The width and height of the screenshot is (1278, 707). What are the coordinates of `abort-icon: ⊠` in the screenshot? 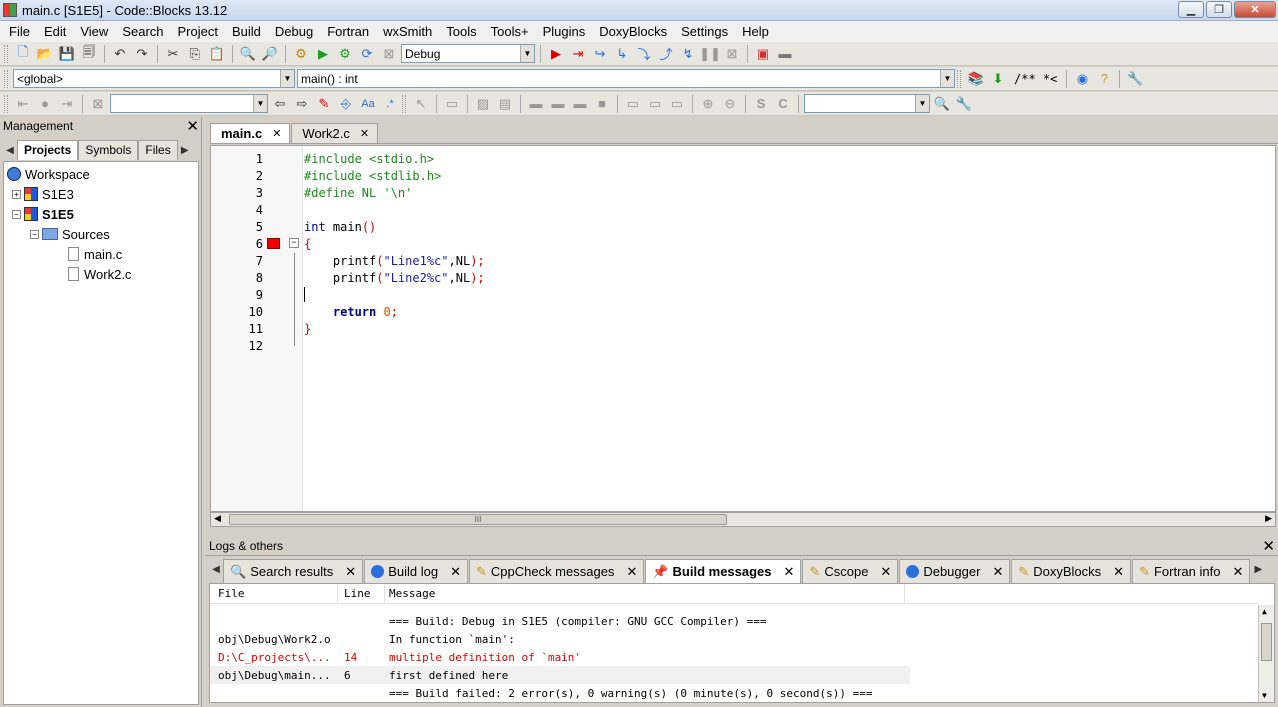 It's located at (389, 54).